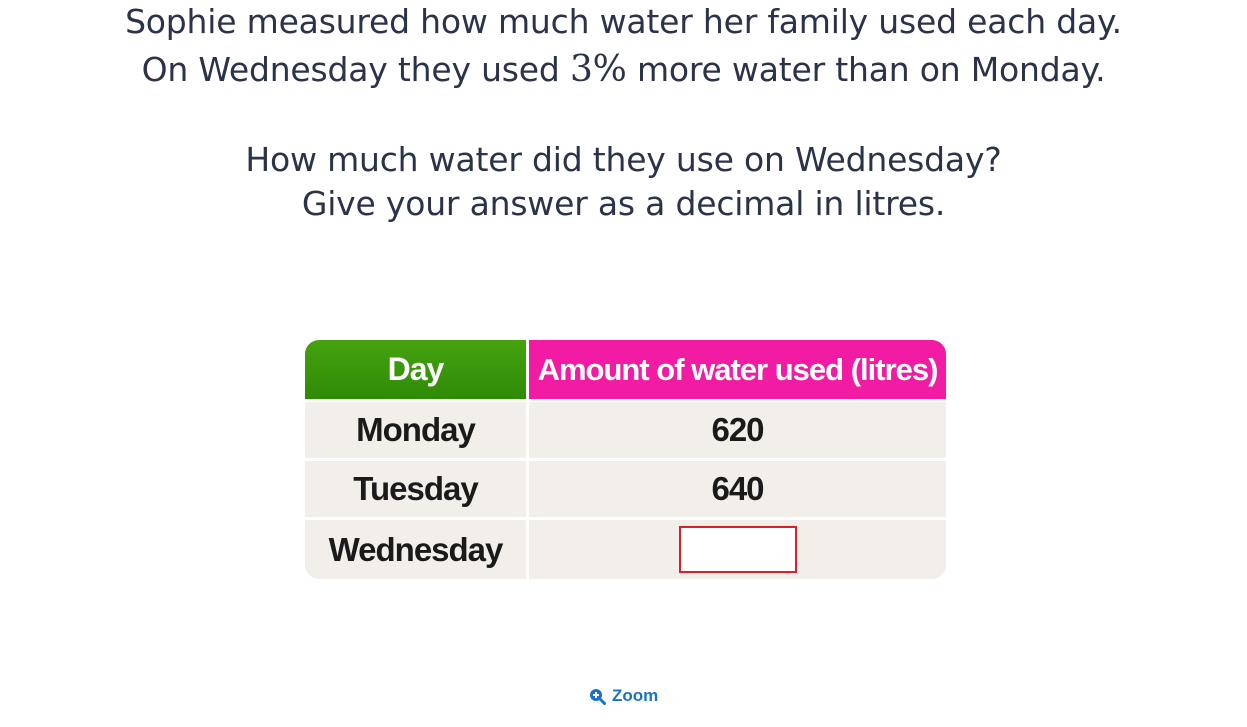 Image resolution: width=1247 pixels, height=727 pixels. Describe the element at coordinates (635, 695) in the screenshot. I see `zoom-label: Zoom` at that location.